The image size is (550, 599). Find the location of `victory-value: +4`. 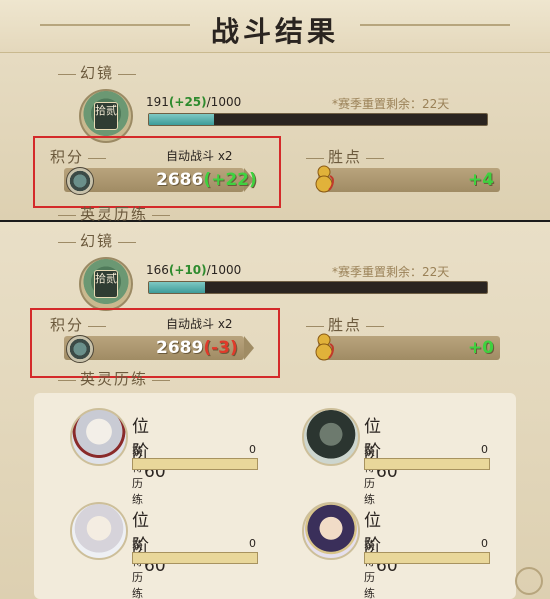

victory-value: +4 is located at coordinates (480, 180).